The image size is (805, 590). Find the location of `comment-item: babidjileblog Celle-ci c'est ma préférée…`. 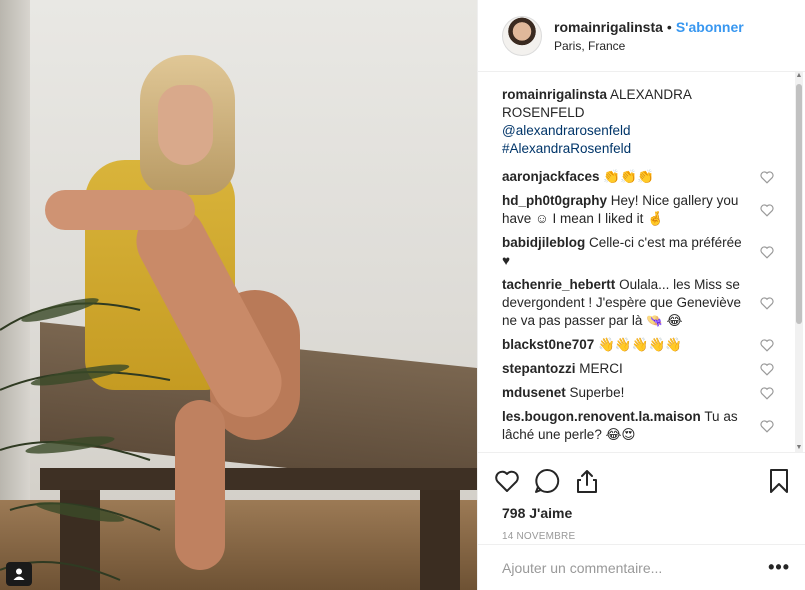

comment-item: babidjileblog Celle-ci c'est ma préférée… is located at coordinates (638, 252).